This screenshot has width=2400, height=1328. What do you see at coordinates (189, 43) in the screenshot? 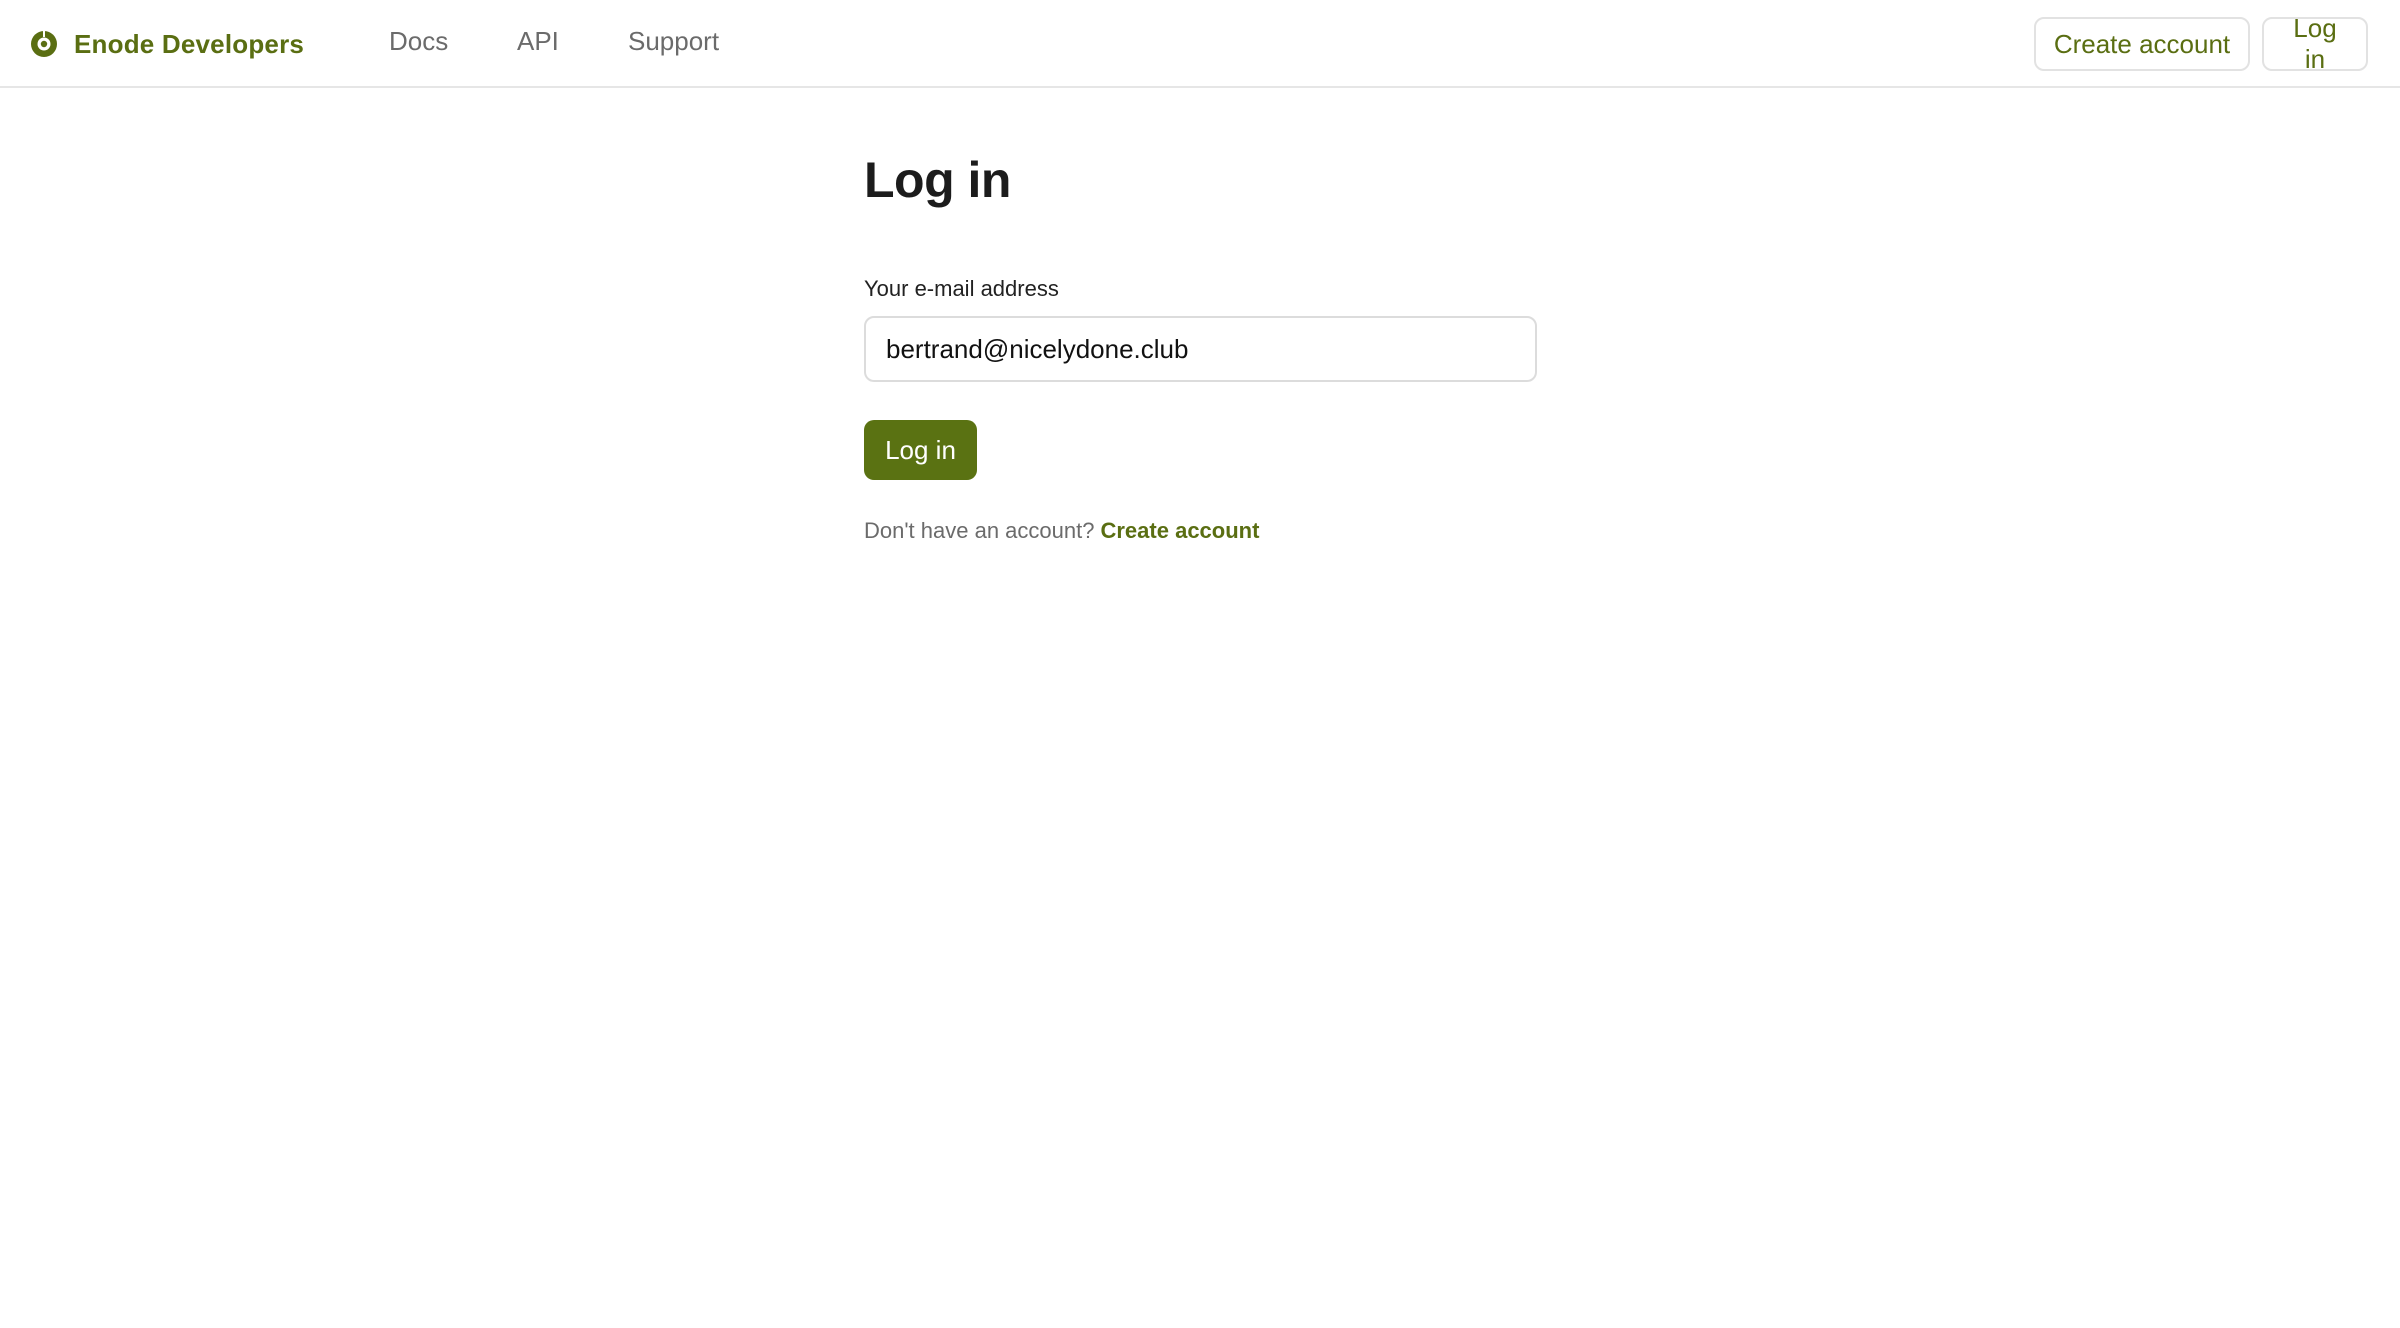
I see `brand-name: Enode Developers` at bounding box center [189, 43].